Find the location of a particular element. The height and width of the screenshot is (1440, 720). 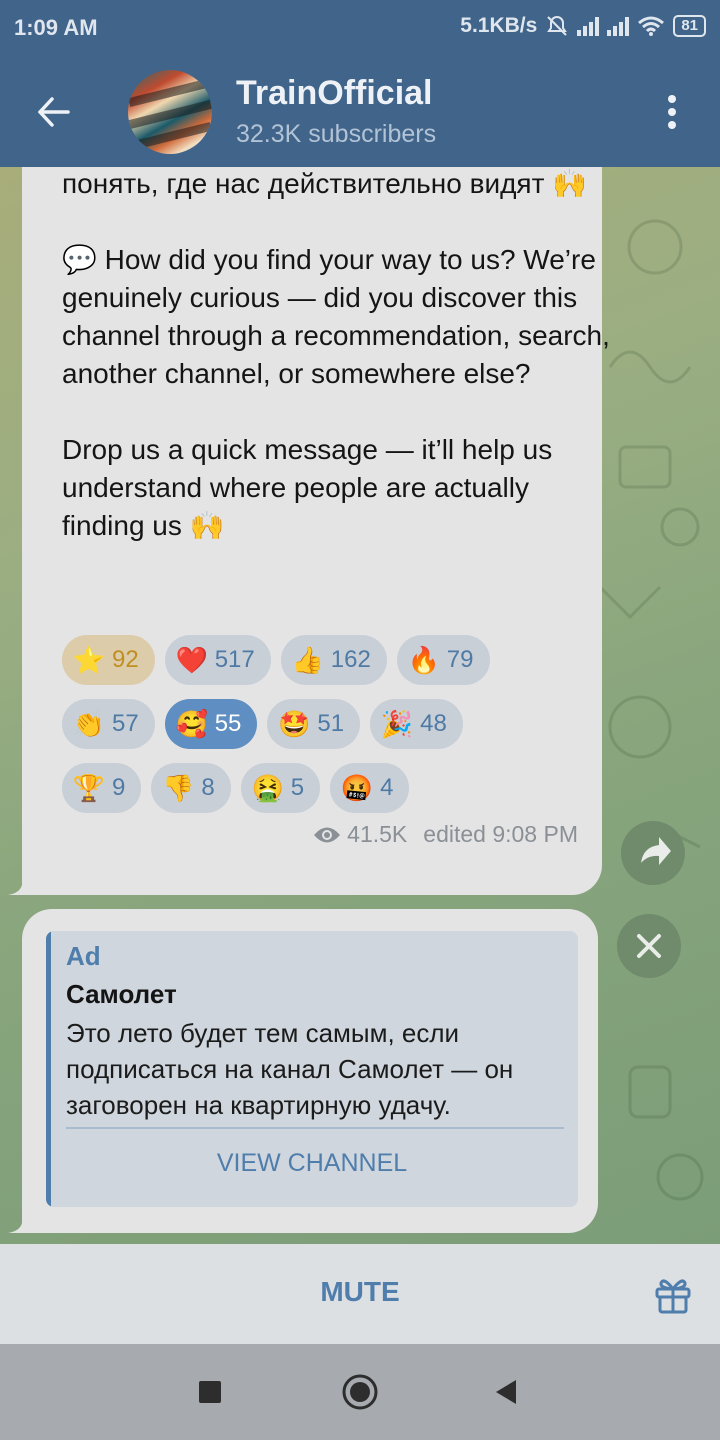

cursing-face-icon: 🤬 is located at coordinates (357, 787).